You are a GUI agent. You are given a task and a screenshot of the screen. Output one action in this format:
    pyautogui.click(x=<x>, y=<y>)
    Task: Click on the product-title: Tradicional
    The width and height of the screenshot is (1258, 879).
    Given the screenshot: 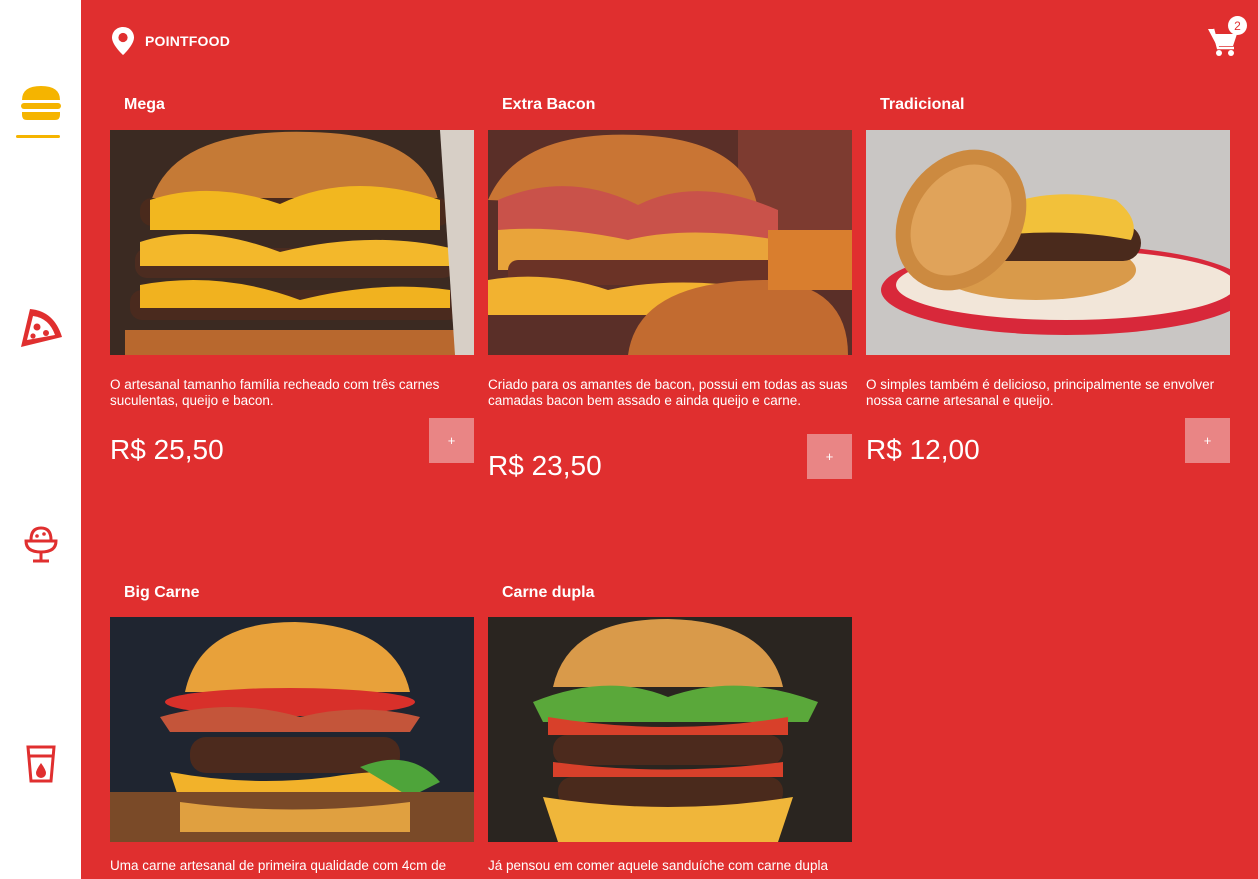 What is the action you would take?
    pyautogui.click(x=922, y=104)
    